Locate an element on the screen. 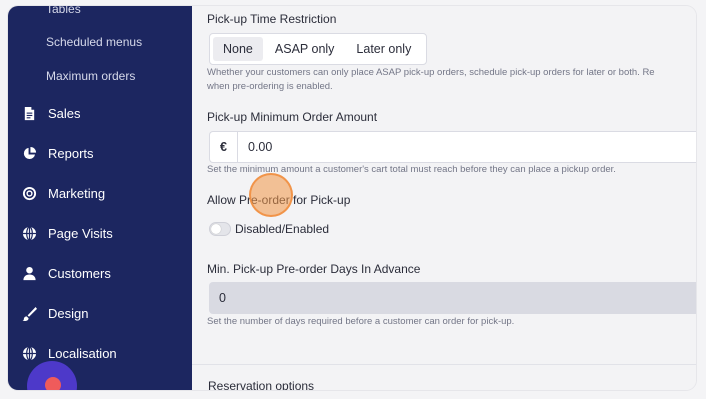  sidebar-item-label: Localisation is located at coordinates (82, 353).